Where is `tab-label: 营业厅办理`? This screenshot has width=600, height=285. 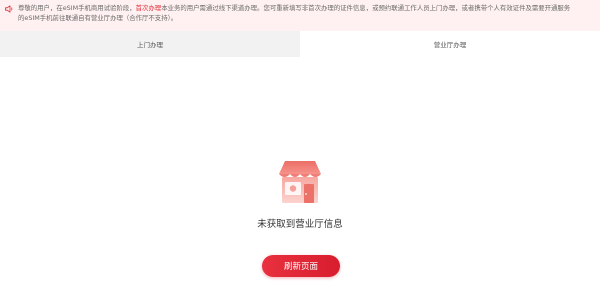
tab-label: 营业厅办理 is located at coordinates (450, 45).